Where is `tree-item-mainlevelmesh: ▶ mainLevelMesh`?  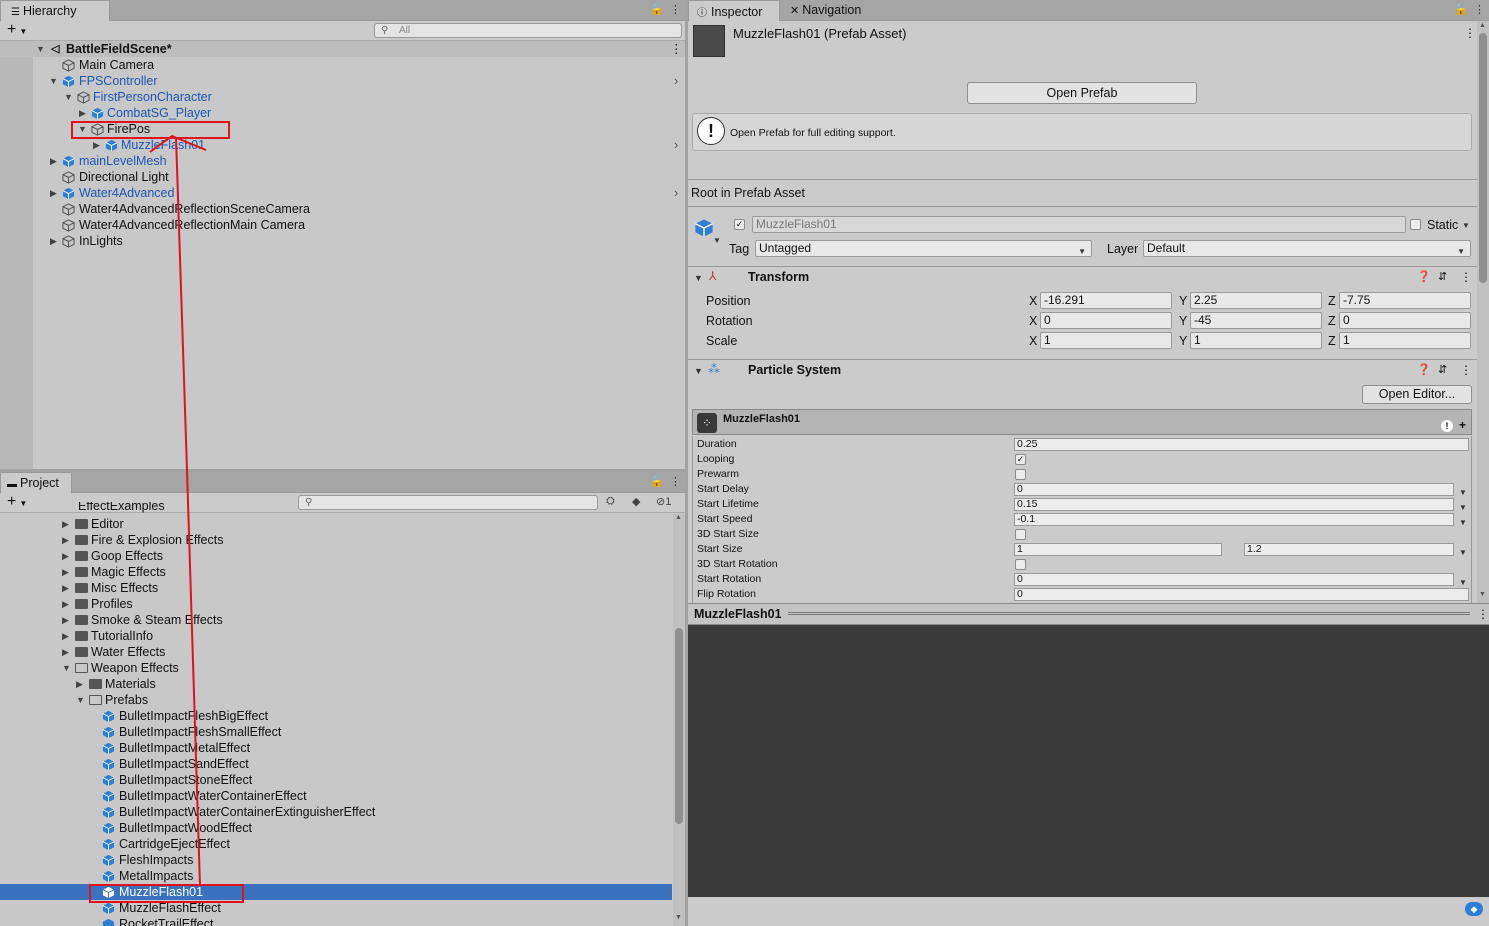
tree-item-mainlevelmesh: ▶ mainLevelMesh is located at coordinates (342, 161).